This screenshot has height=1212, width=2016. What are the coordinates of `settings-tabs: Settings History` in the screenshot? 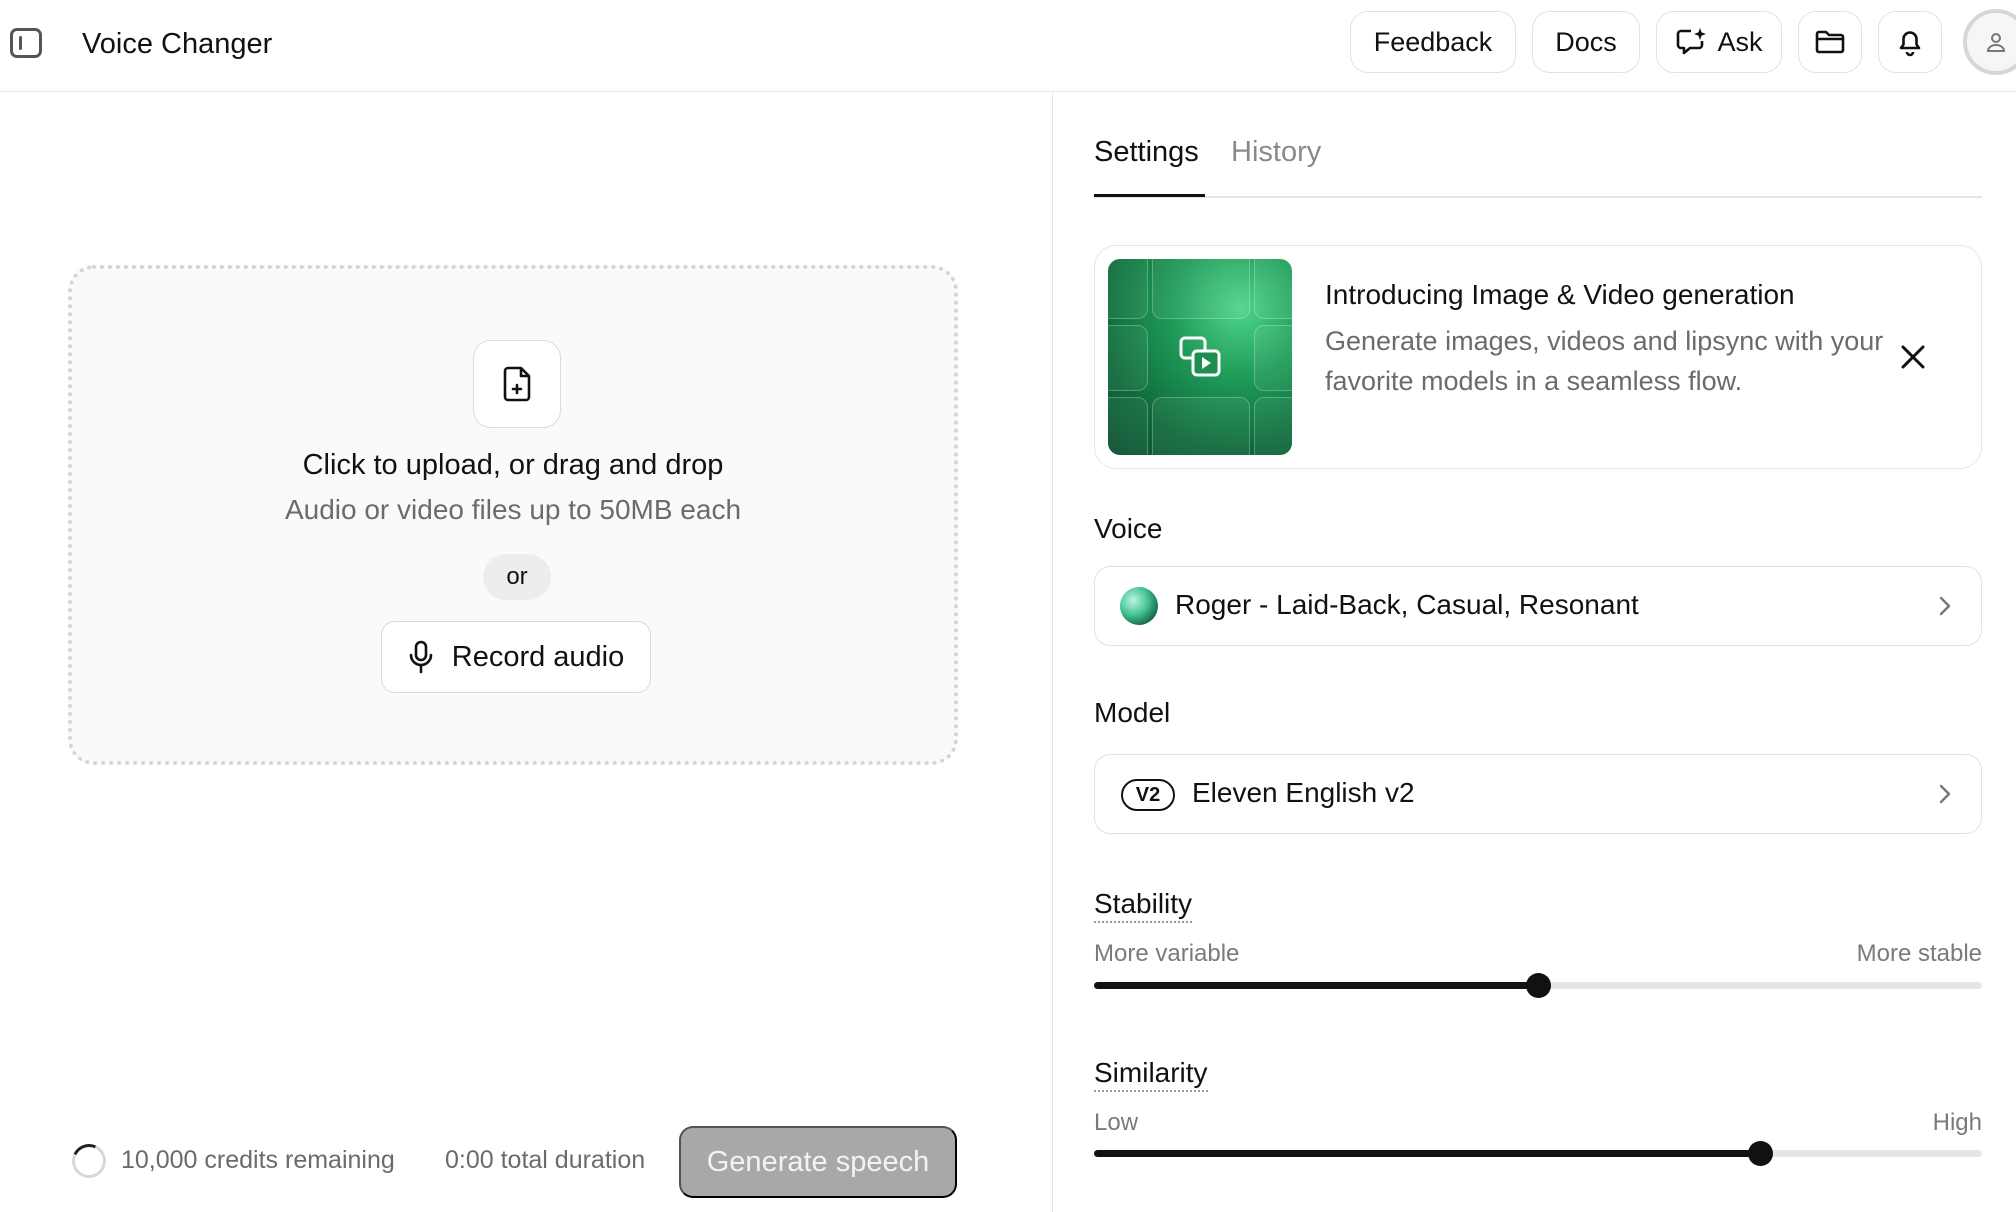 It's located at (1538, 165).